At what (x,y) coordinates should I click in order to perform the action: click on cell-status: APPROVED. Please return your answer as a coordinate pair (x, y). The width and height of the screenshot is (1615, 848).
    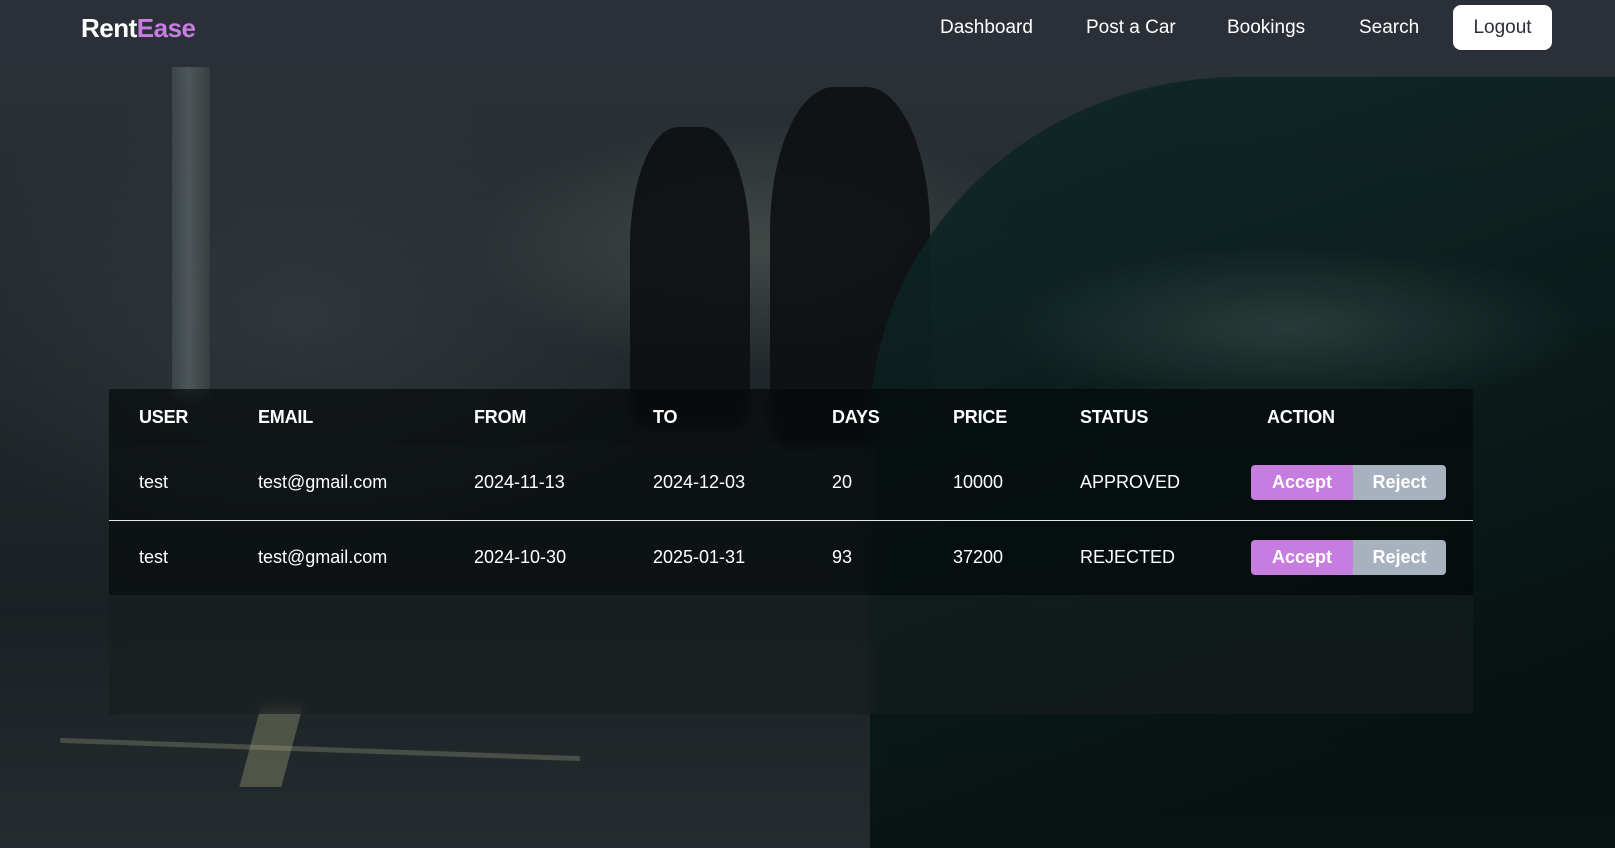
    Looking at the image, I should click on (1165, 483).